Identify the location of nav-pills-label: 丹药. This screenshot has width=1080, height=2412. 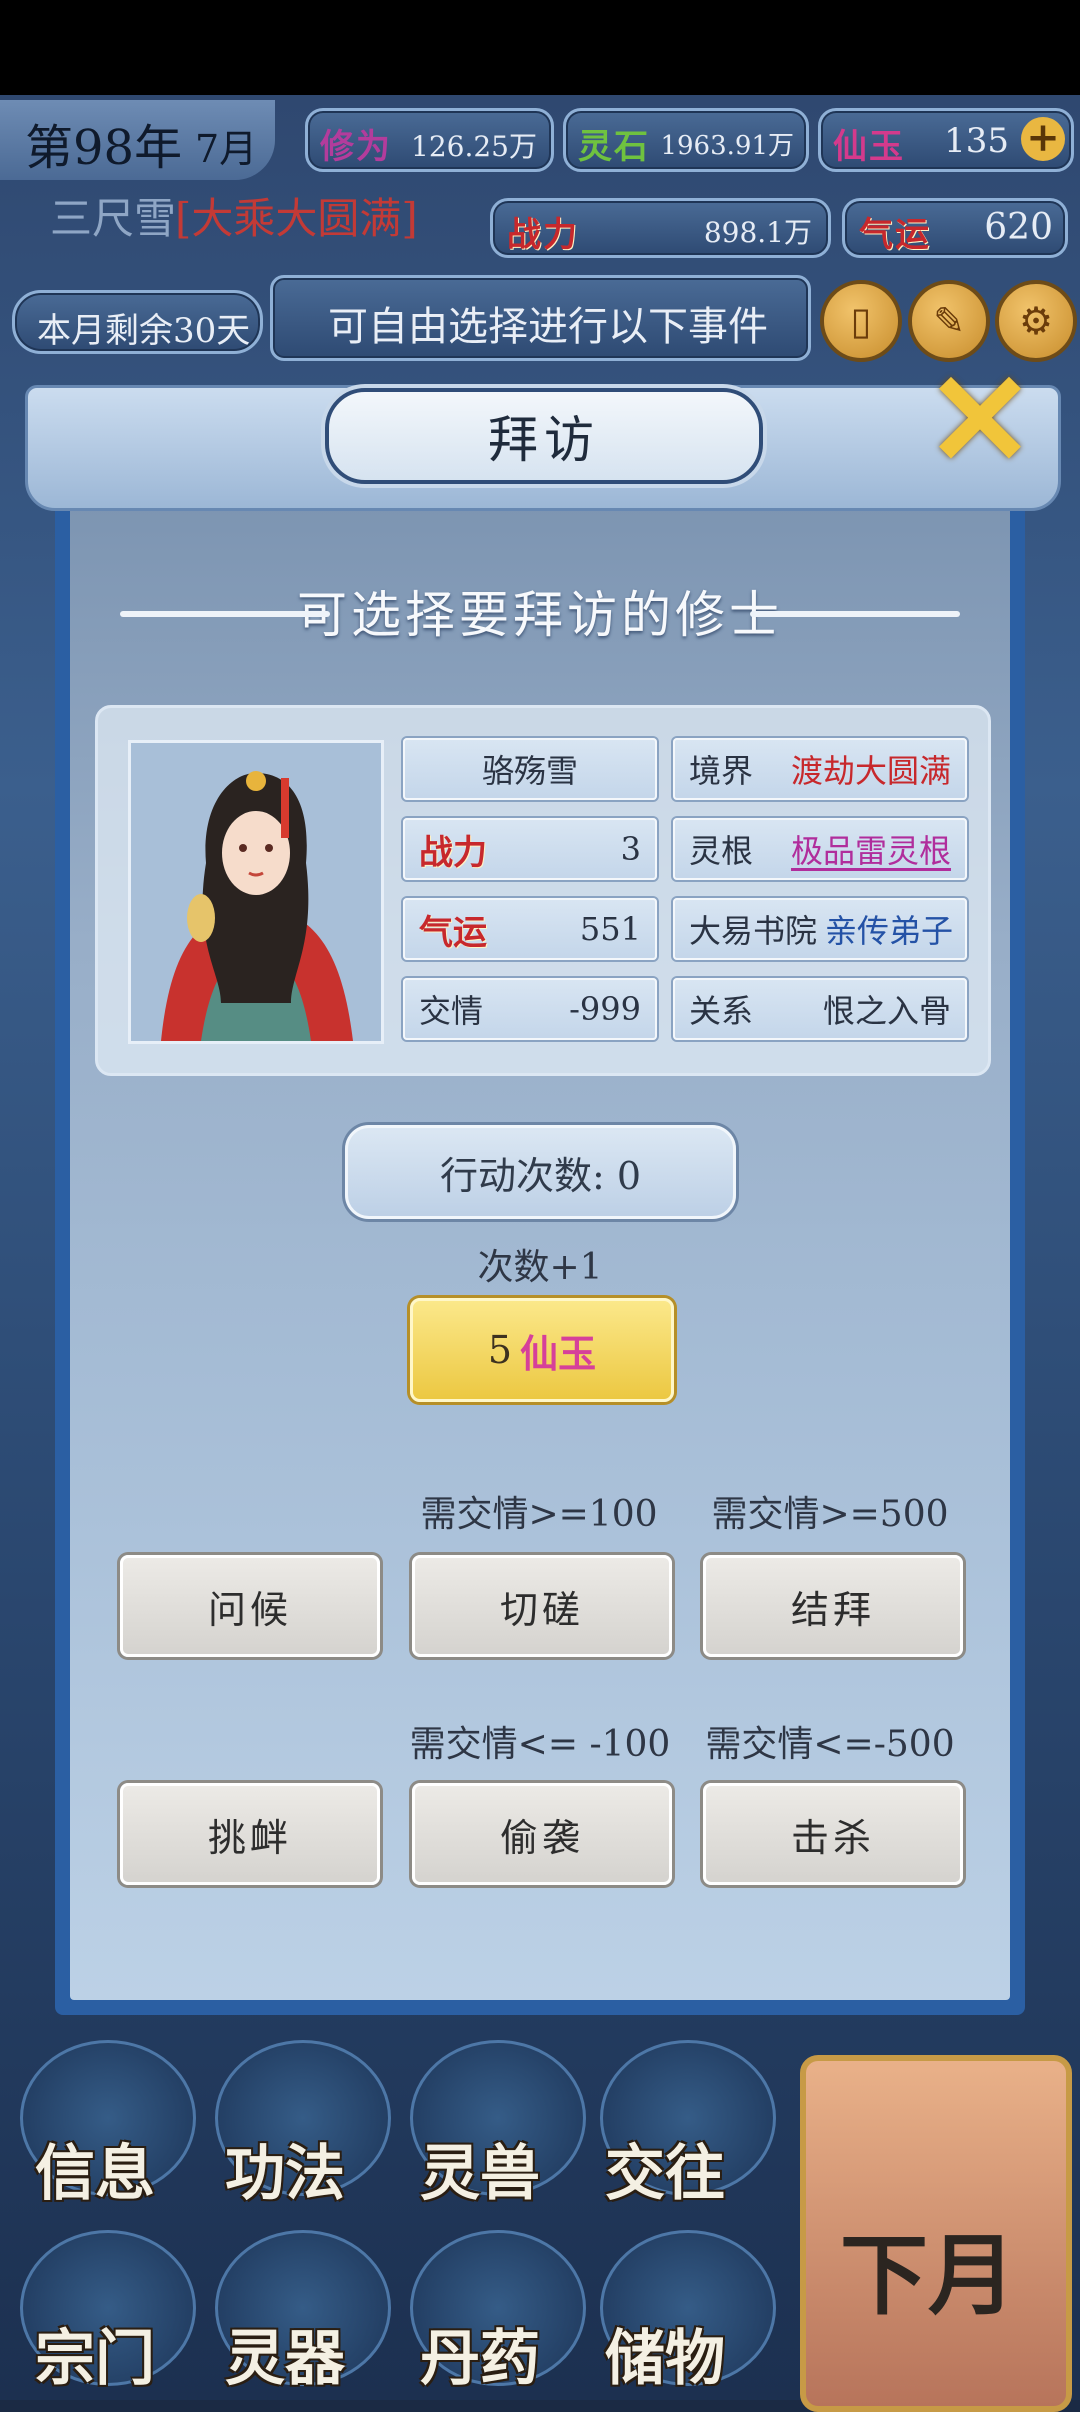
(480, 2359).